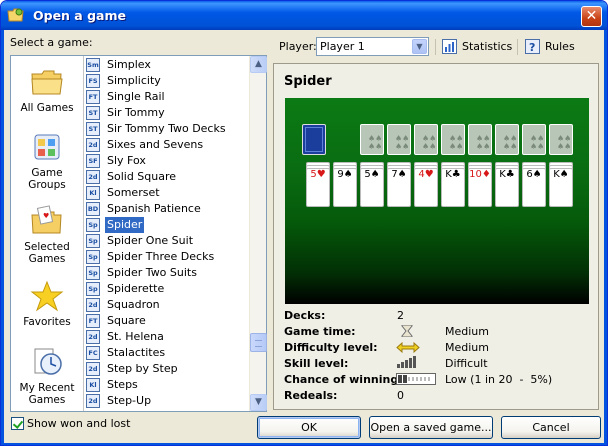 The height and width of the screenshot is (446, 608). What do you see at coordinates (561, 187) in the screenshot?
I see `playing-card: K♠` at bounding box center [561, 187].